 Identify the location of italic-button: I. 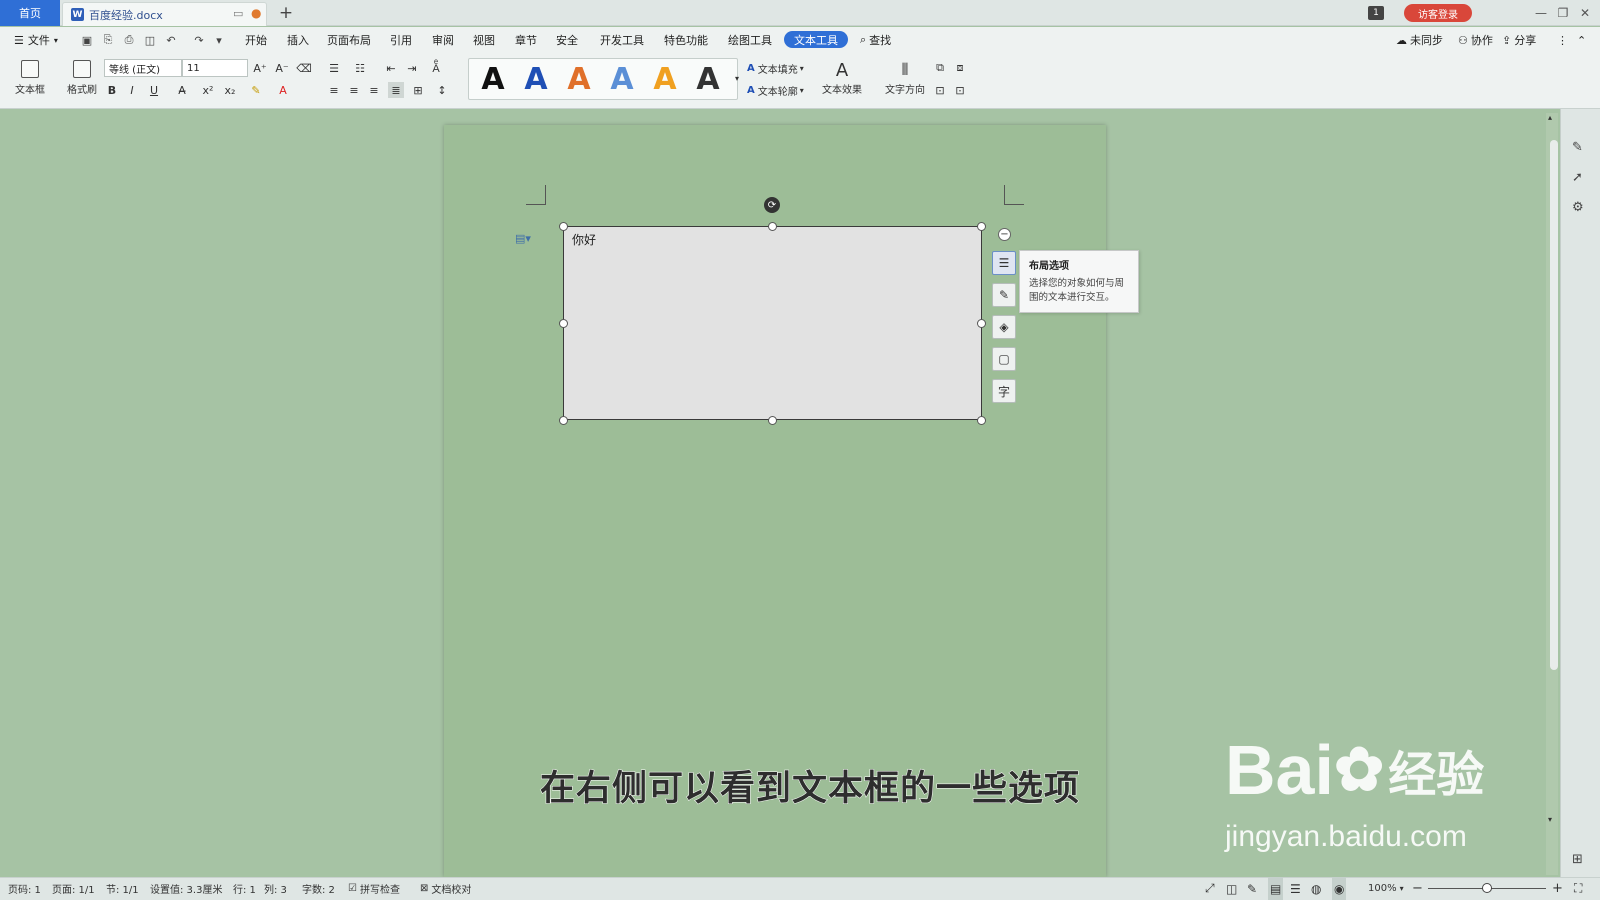
(132, 90).